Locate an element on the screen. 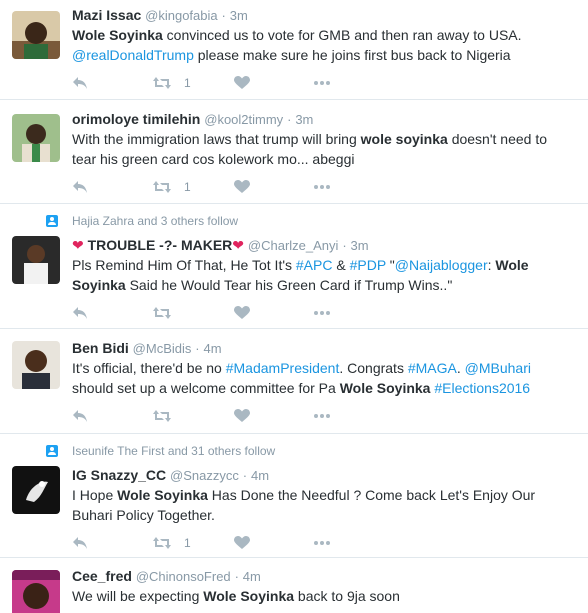 Image resolution: width=588 pixels, height=613 pixels. social-context-text: Hajia Zahra and 3 others follow is located at coordinates (155, 221).